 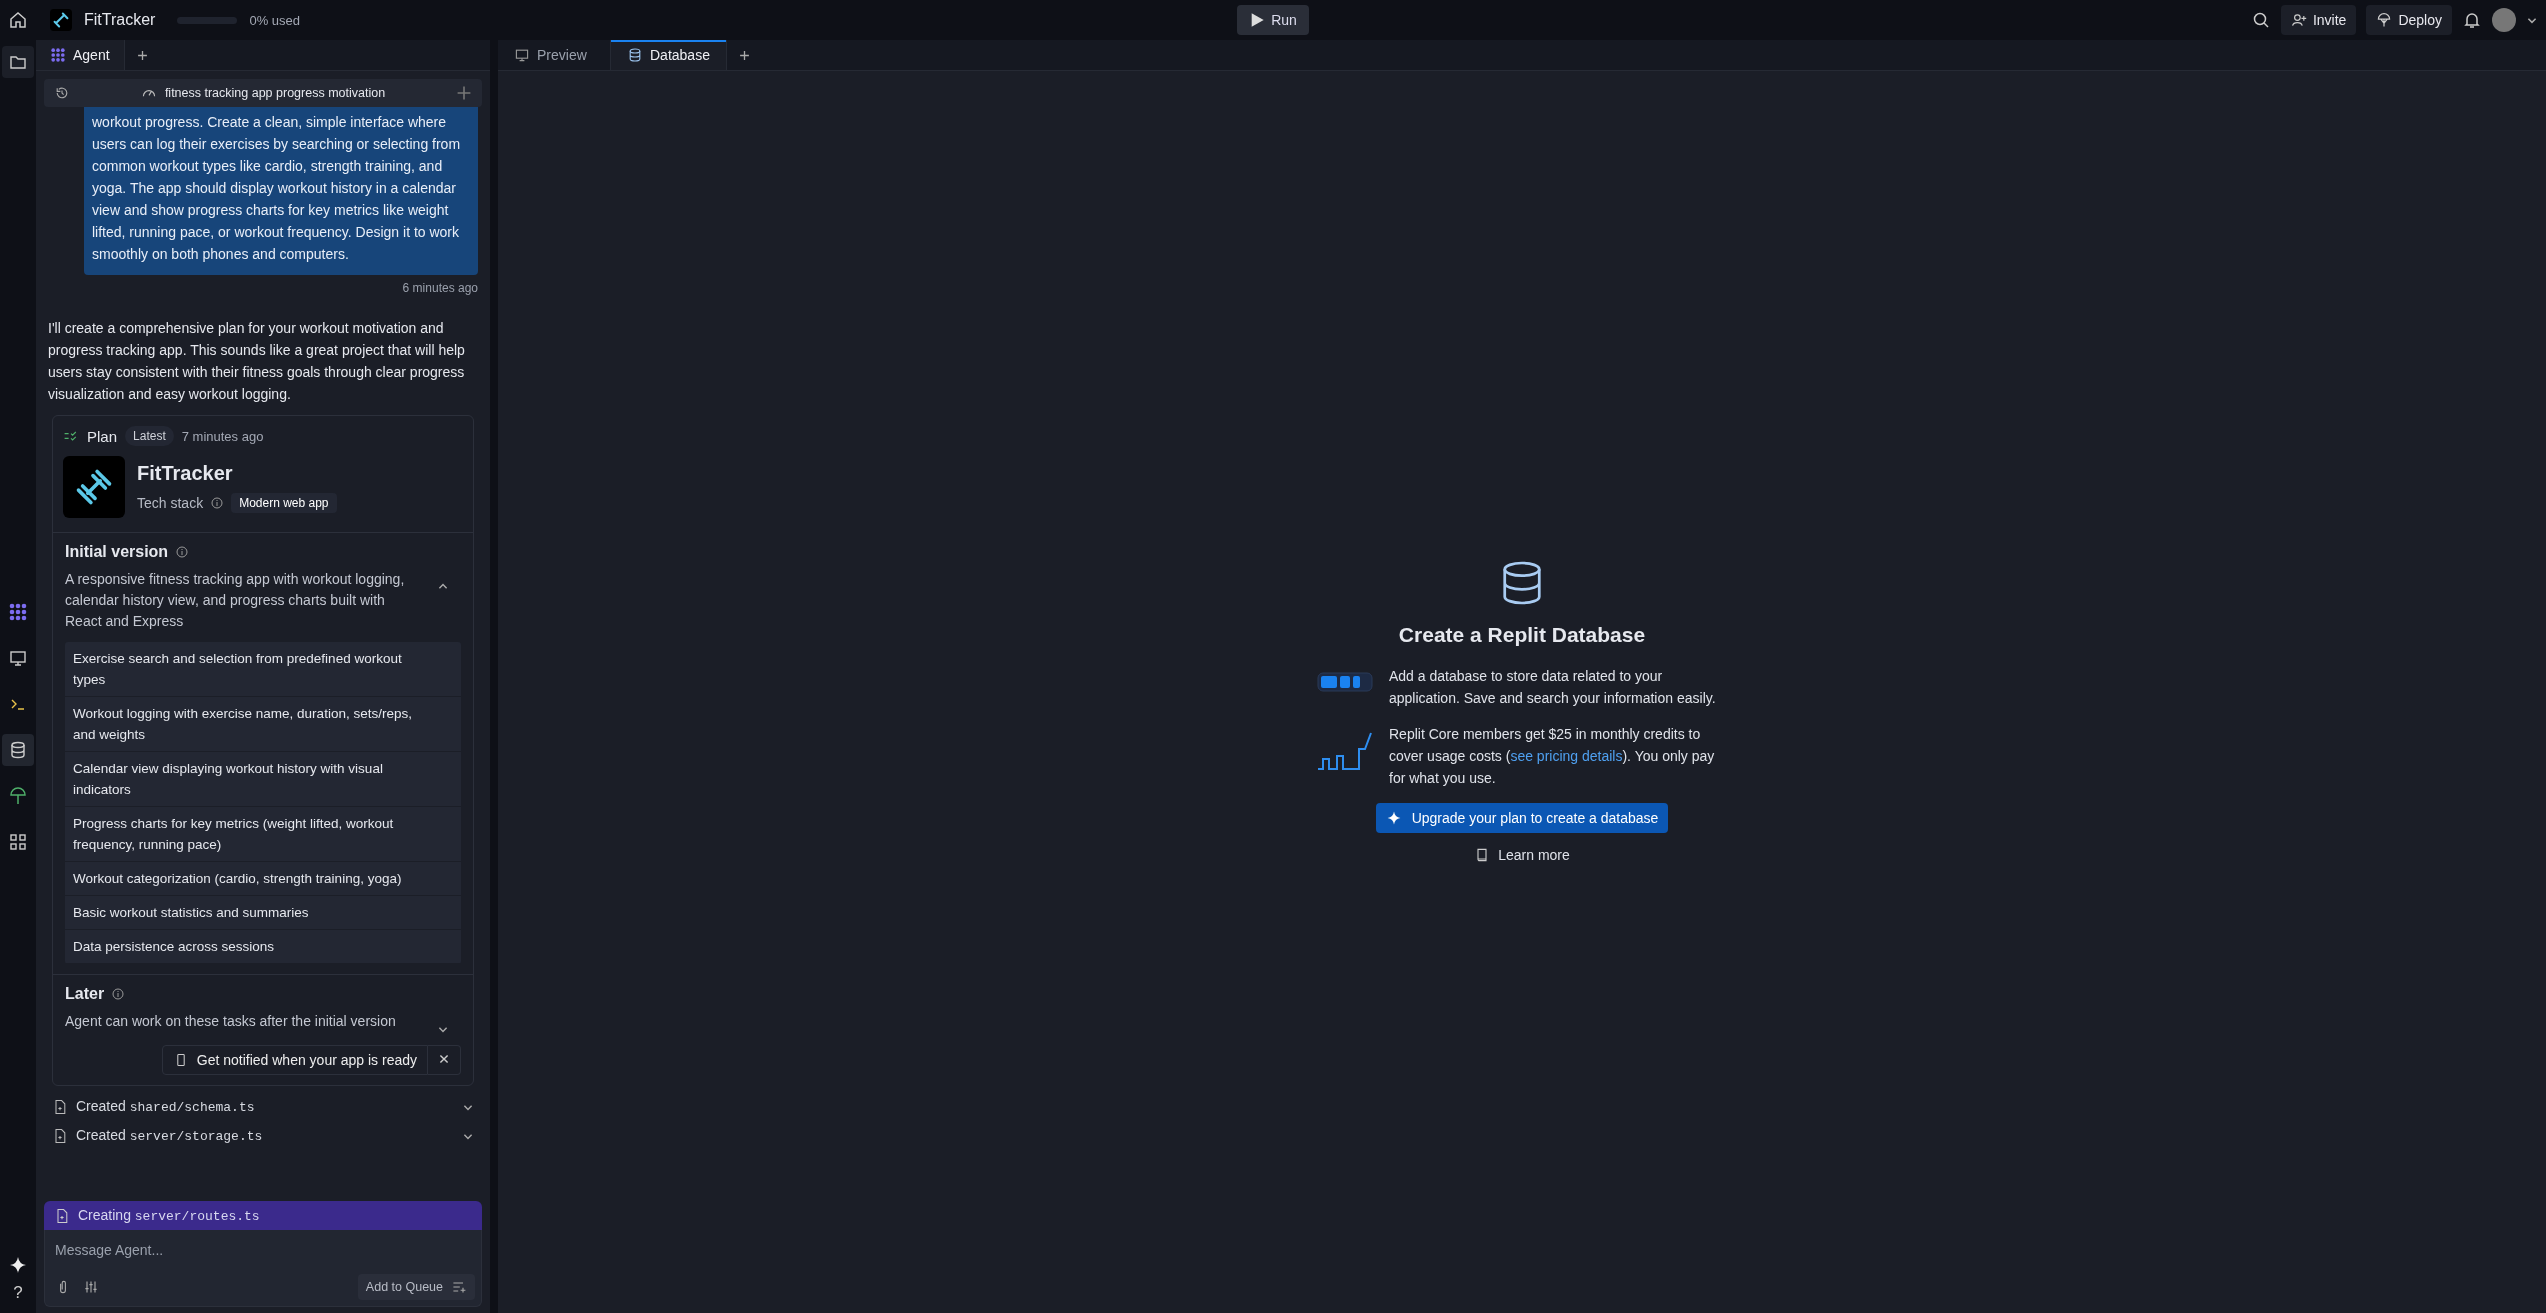 What do you see at coordinates (416, 1287) in the screenshot?
I see `add-to-queue-button: Add to Queue` at bounding box center [416, 1287].